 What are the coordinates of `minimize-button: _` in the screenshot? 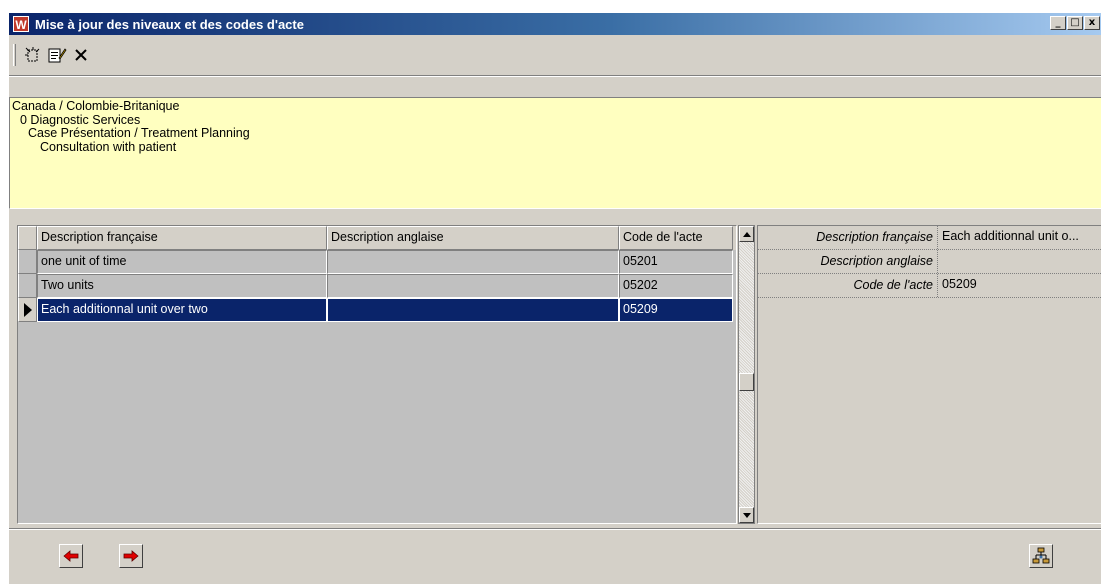 It's located at (1058, 23).